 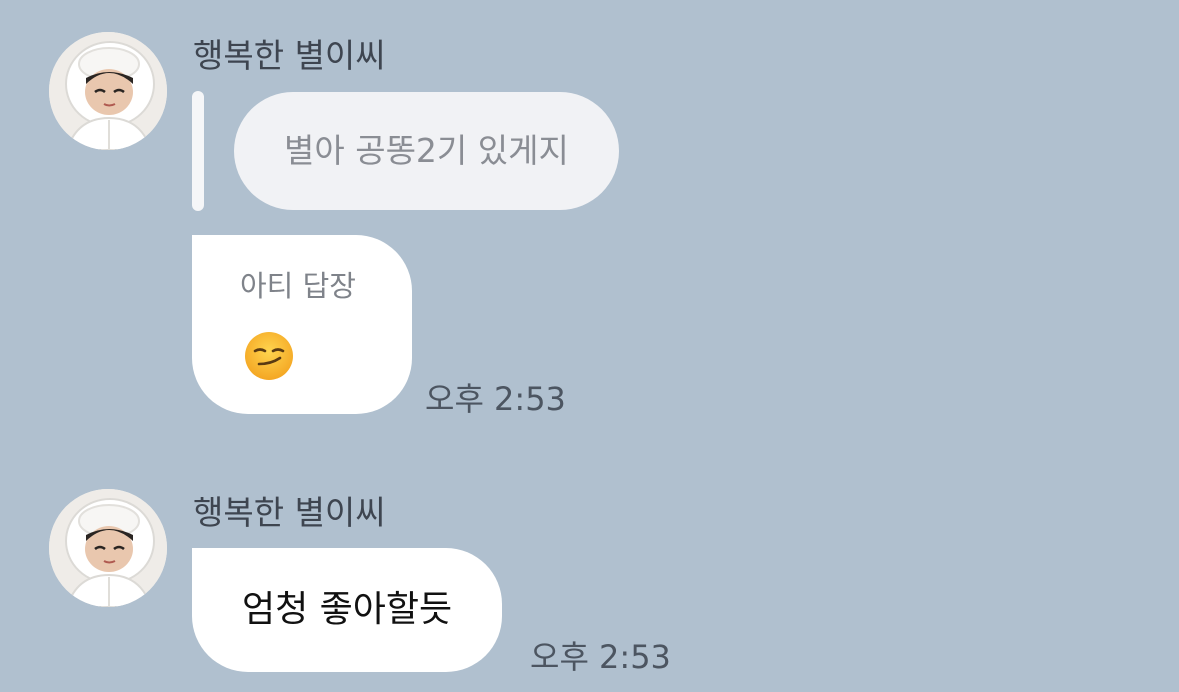 What do you see at coordinates (198, 151) in the screenshot?
I see `quote-bar` at bounding box center [198, 151].